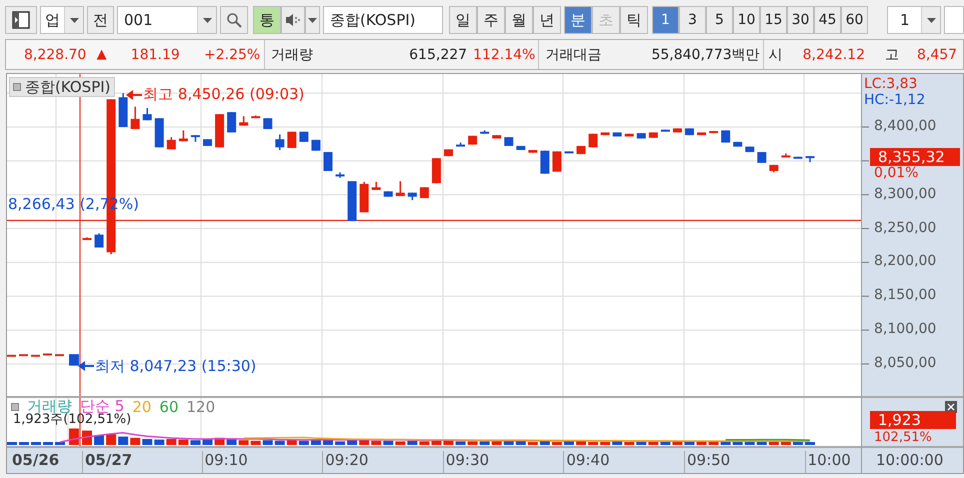 Image resolution: width=964 pixels, height=478 pixels. Describe the element at coordinates (705, 55) in the screenshot. I see `amount-value: 55,840,773백만` at that location.